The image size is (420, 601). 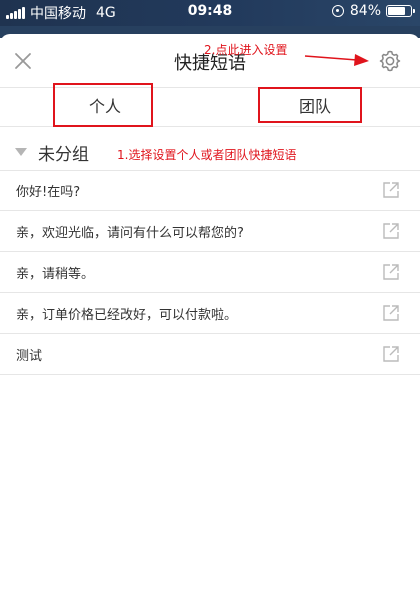 What do you see at coordinates (210, 13) in the screenshot?
I see `status-bar: 中国移动 4G 09:48 84%` at bounding box center [210, 13].